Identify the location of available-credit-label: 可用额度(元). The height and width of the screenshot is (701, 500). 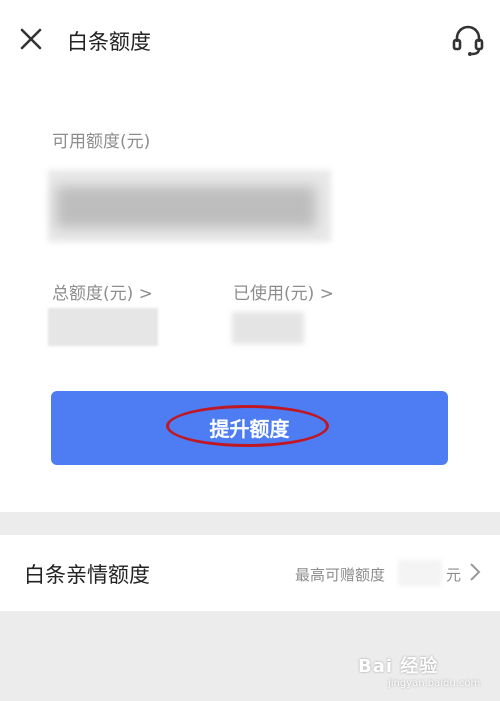
(101, 142).